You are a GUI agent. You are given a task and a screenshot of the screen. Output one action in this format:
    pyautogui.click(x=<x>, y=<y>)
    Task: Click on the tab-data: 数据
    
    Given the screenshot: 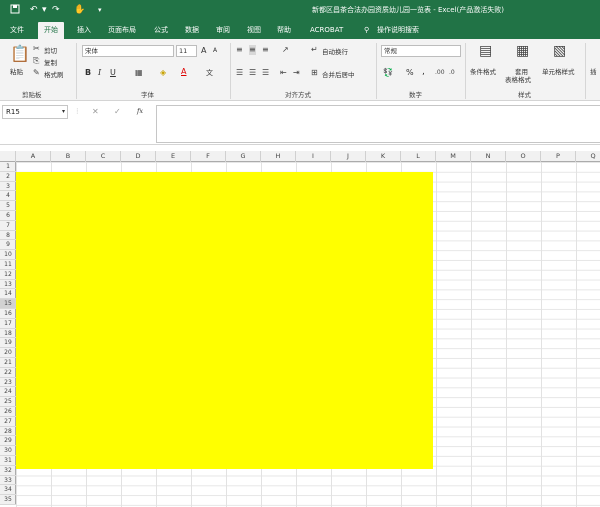 What is the action you would take?
    pyautogui.click(x=192, y=30)
    